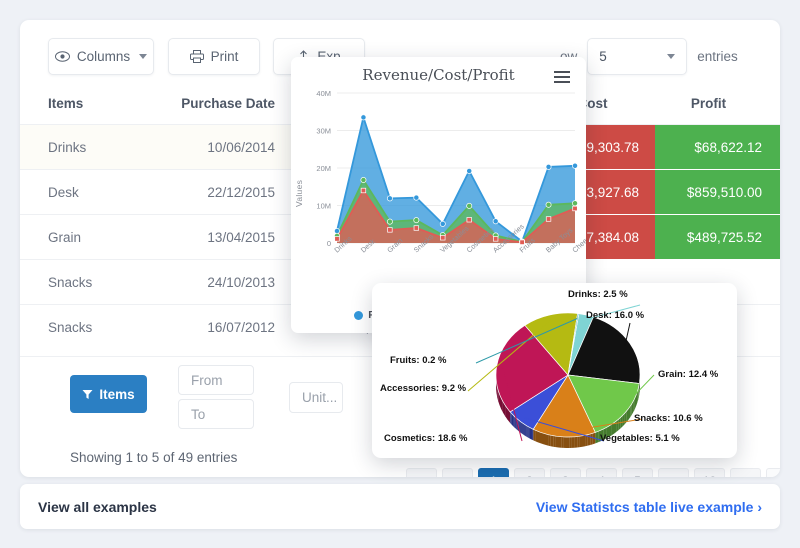 The width and height of the screenshot is (800, 548). I want to click on from-date-input: From, so click(216, 380).